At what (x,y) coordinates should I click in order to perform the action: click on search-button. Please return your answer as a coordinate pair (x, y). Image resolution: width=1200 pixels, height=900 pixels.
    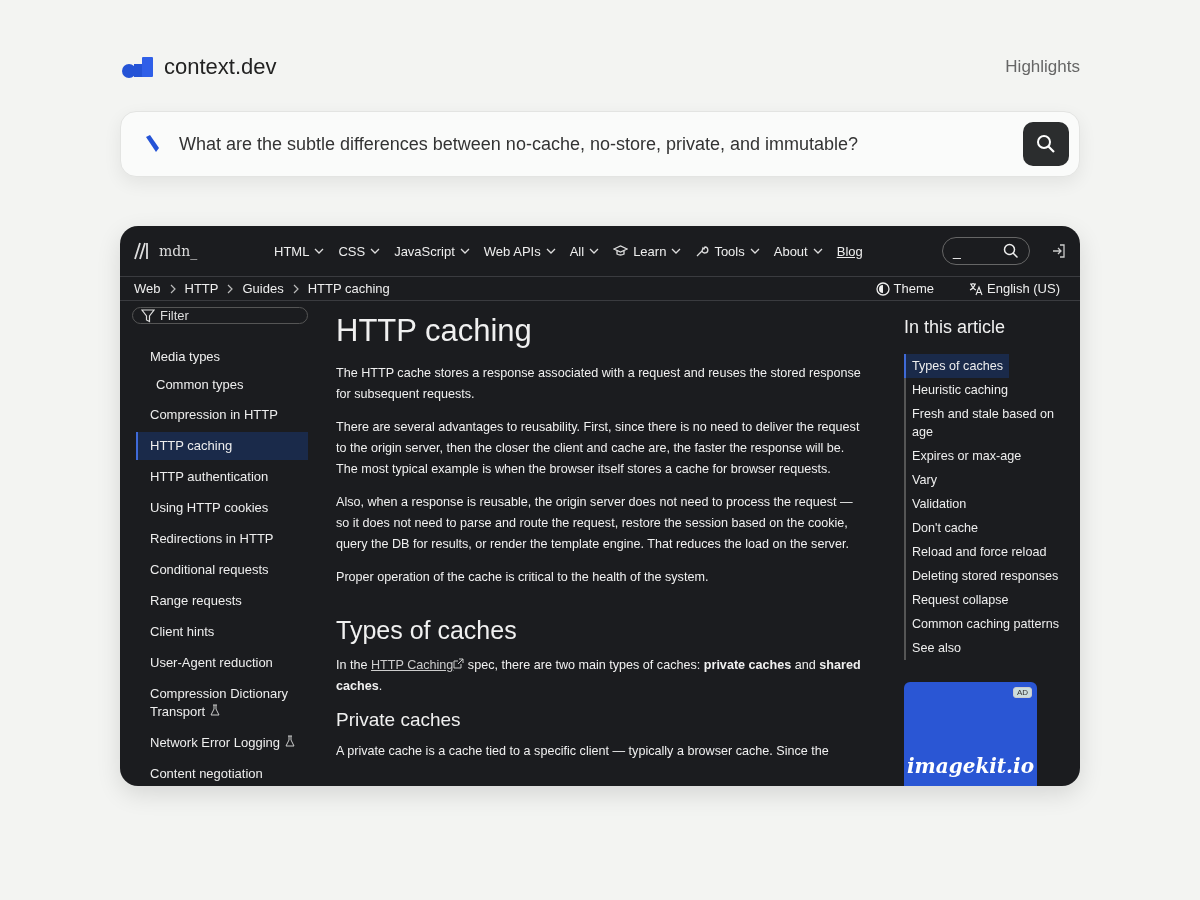
    Looking at the image, I should click on (1046, 144).